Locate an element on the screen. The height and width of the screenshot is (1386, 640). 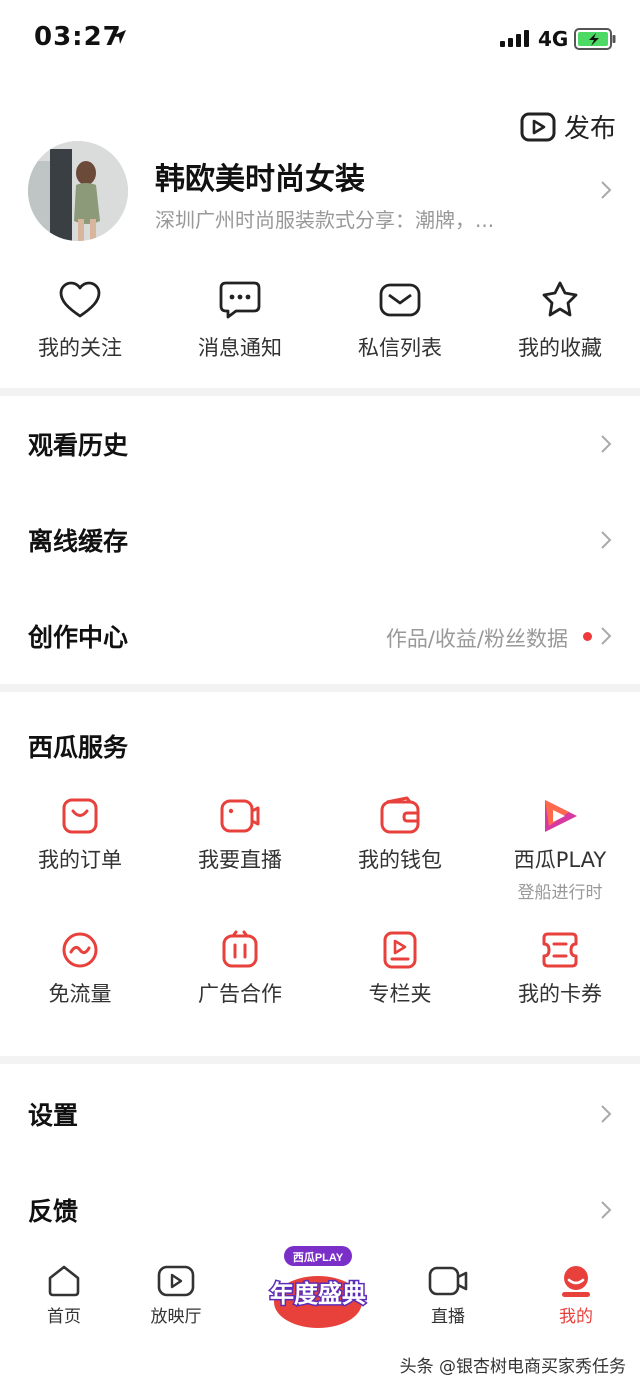
tab-live: 直播 is located at coordinates (448, 1295).